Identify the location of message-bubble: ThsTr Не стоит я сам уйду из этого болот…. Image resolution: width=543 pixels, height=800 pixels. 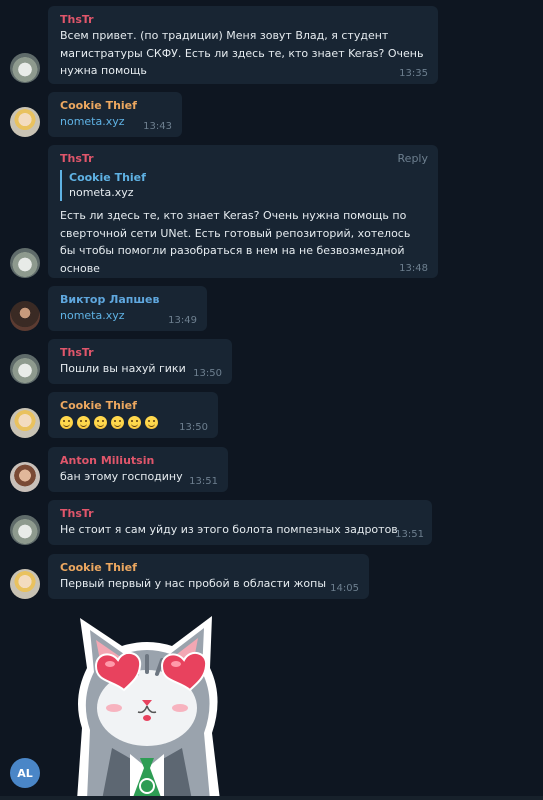
(240, 522).